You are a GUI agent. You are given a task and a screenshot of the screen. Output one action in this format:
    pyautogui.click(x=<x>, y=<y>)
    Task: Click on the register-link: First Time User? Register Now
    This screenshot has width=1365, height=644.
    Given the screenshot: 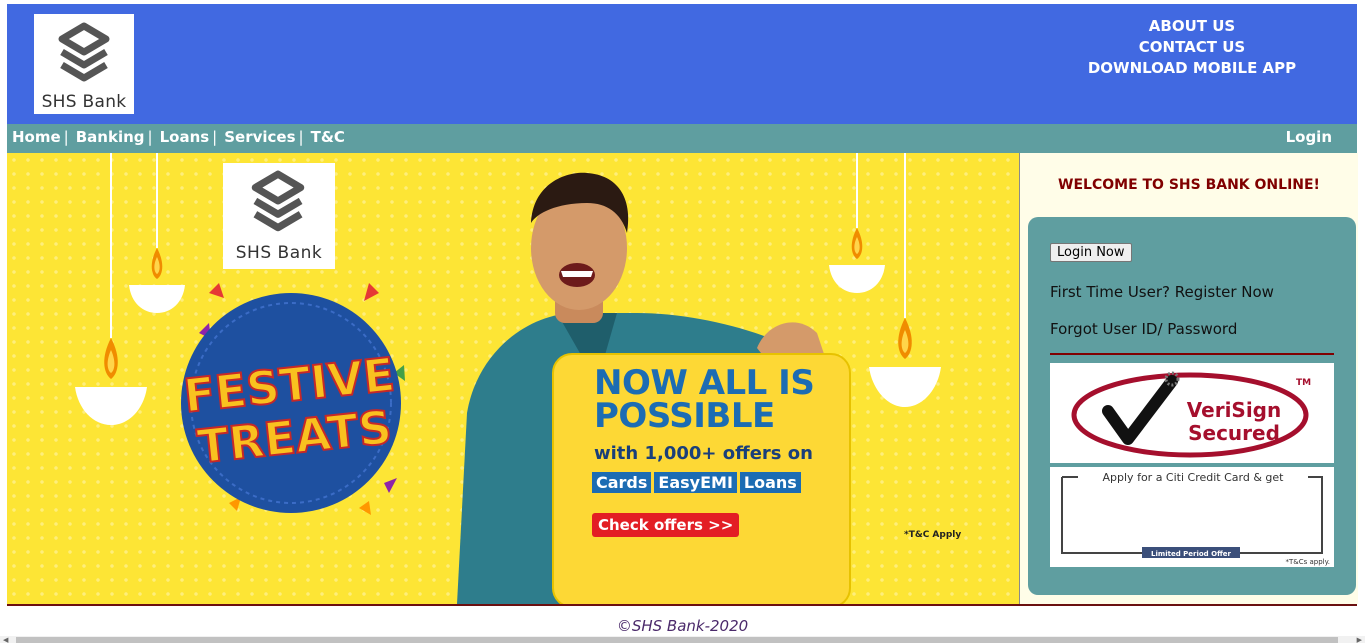 What is the action you would take?
    pyautogui.click(x=1162, y=292)
    